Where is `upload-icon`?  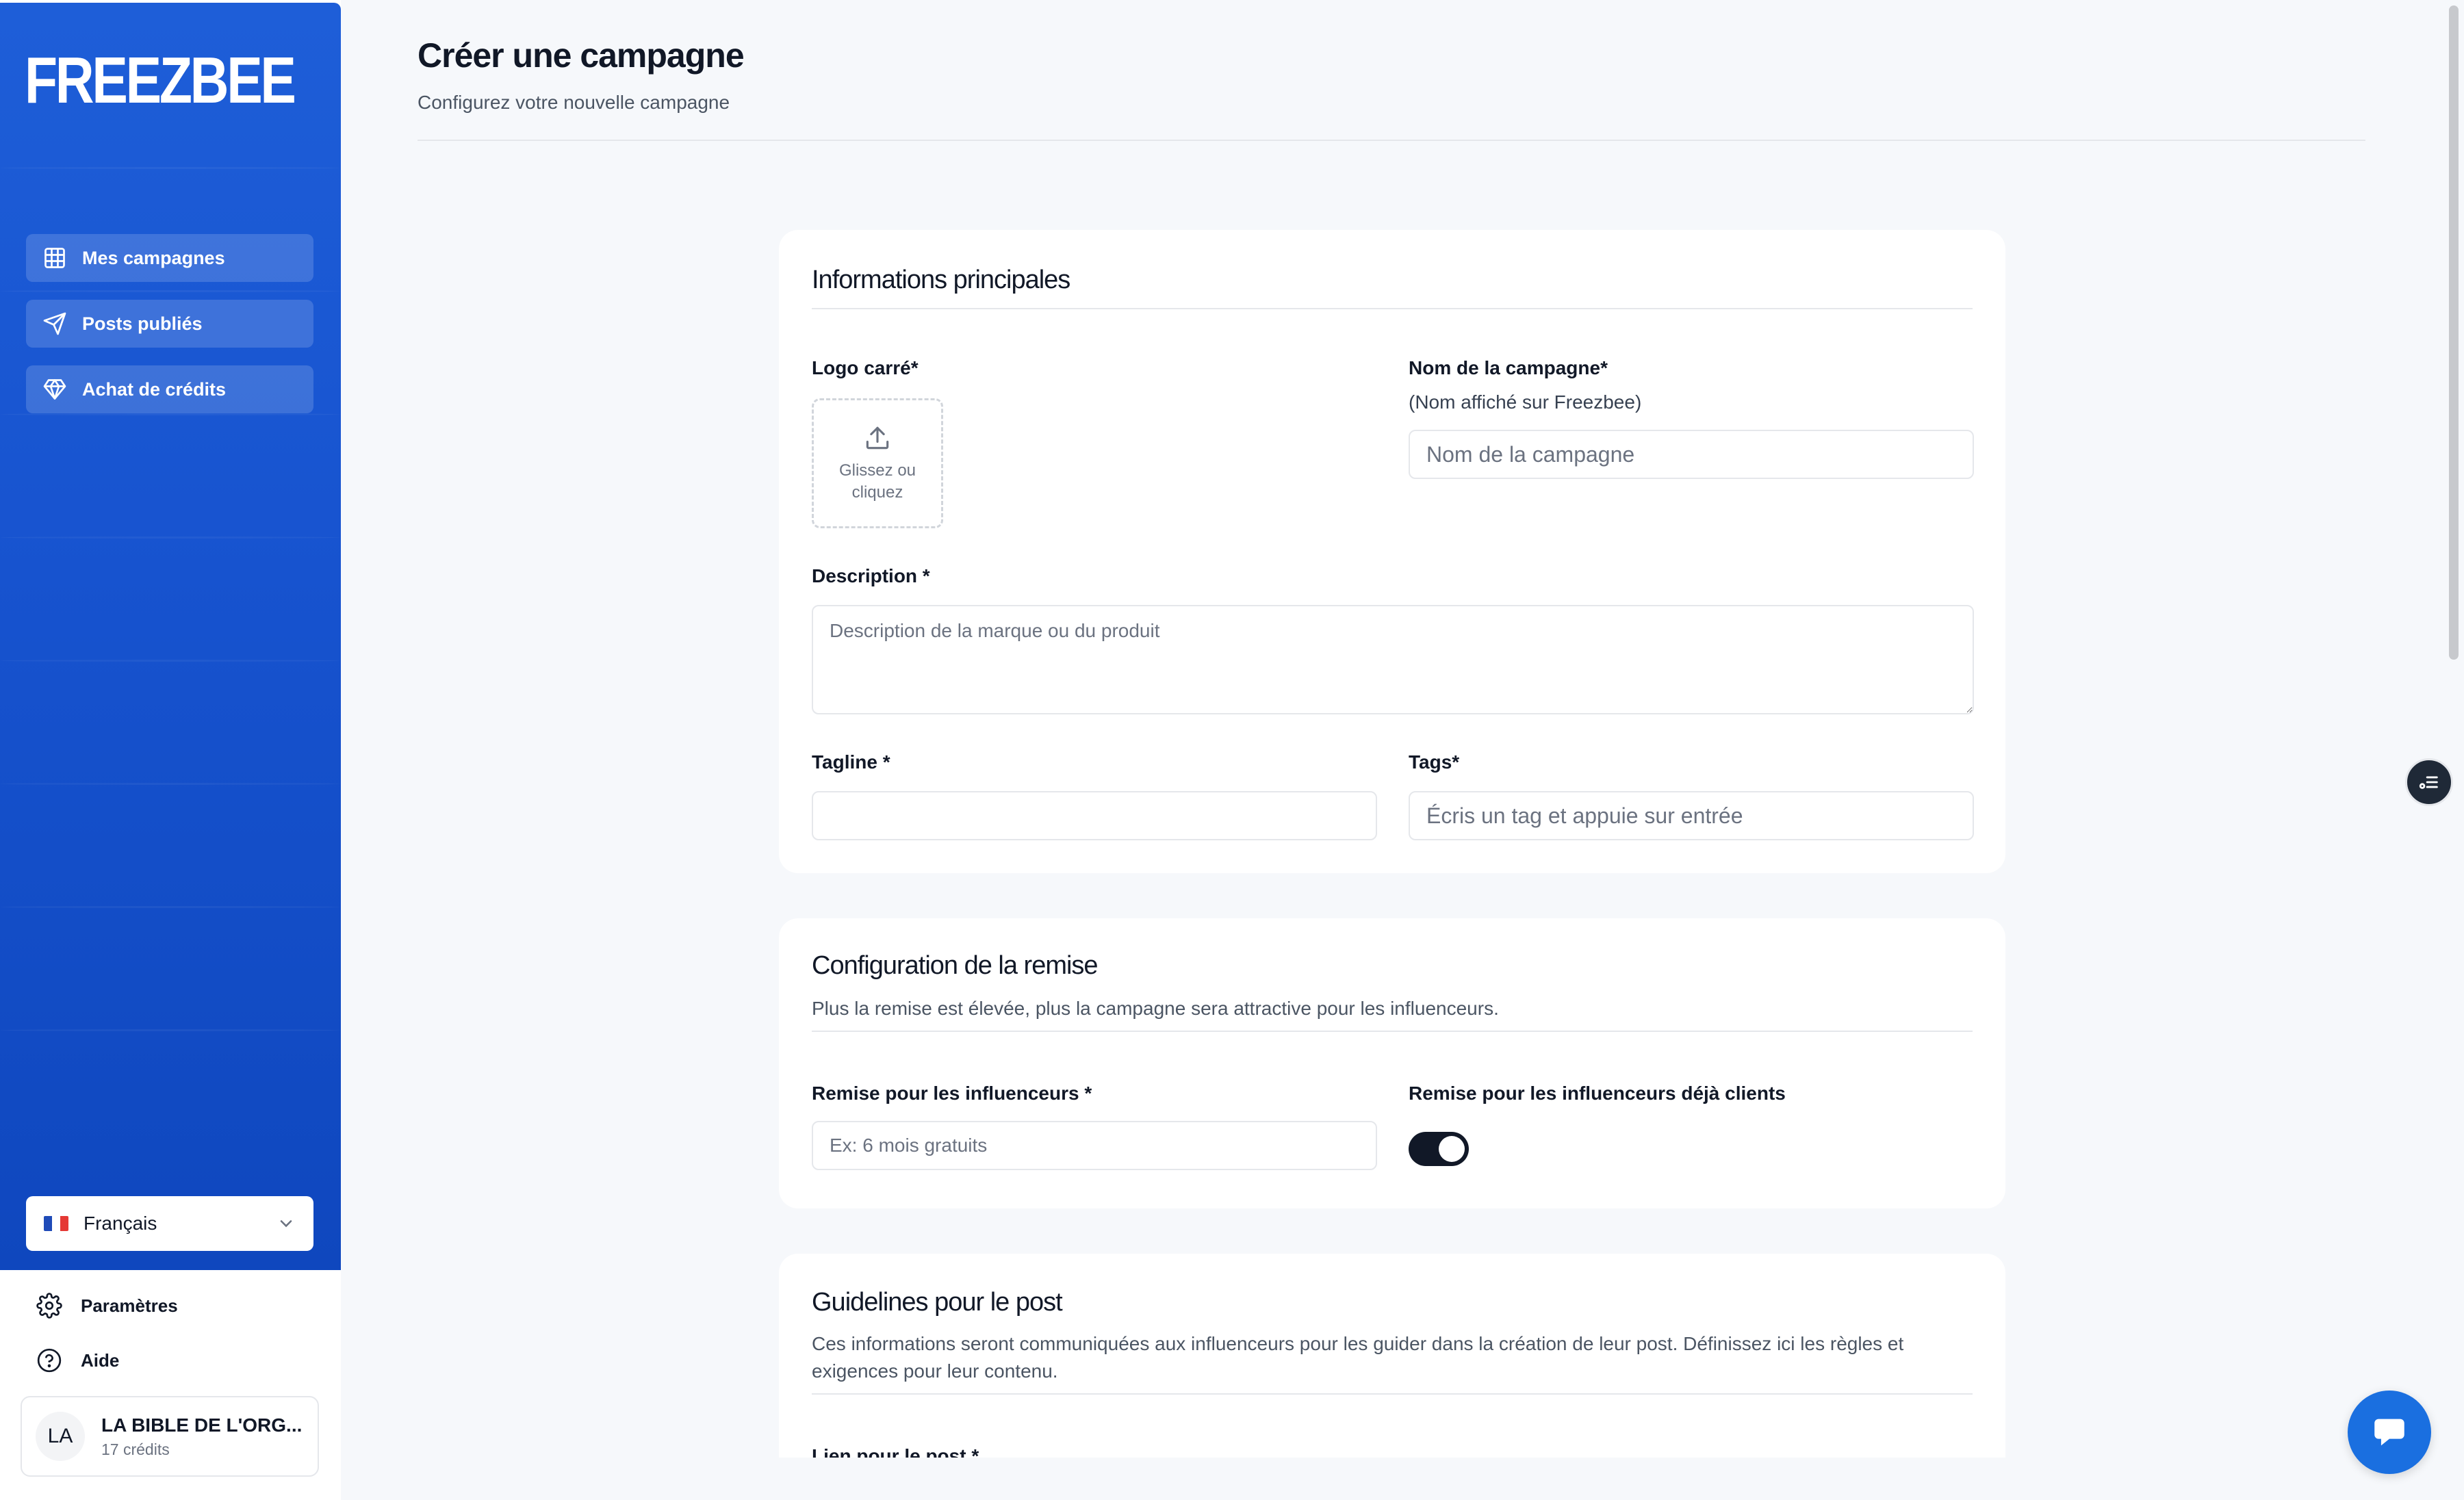
upload-icon is located at coordinates (877, 438).